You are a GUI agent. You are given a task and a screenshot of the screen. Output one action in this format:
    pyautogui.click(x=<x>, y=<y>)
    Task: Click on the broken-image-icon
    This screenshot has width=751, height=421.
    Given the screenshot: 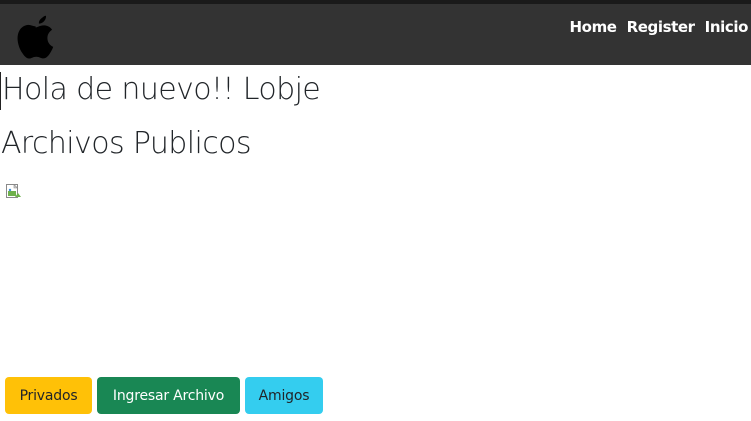 What is the action you would take?
    pyautogui.click(x=13, y=191)
    